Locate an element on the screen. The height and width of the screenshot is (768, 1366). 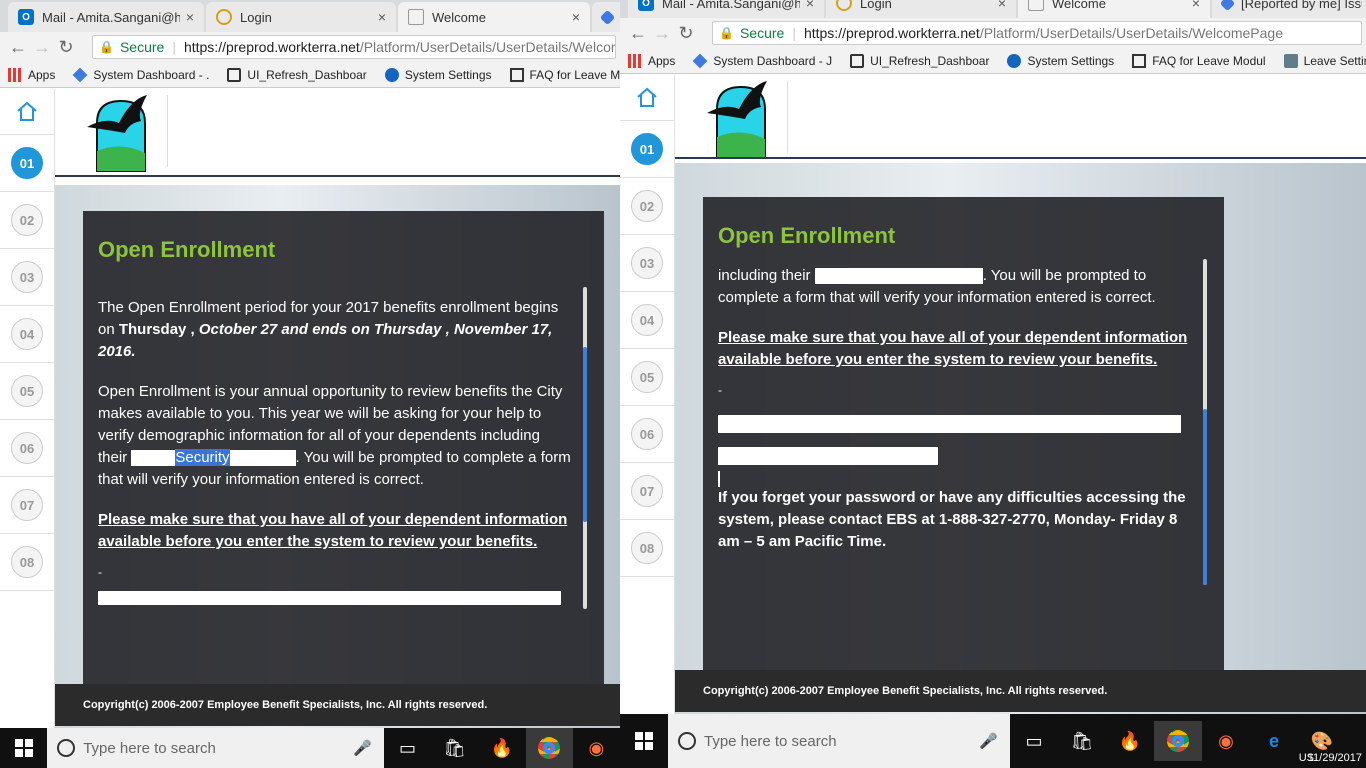
bookmark-system-dashboard: System Dashboard - J is located at coordinates (762, 60).